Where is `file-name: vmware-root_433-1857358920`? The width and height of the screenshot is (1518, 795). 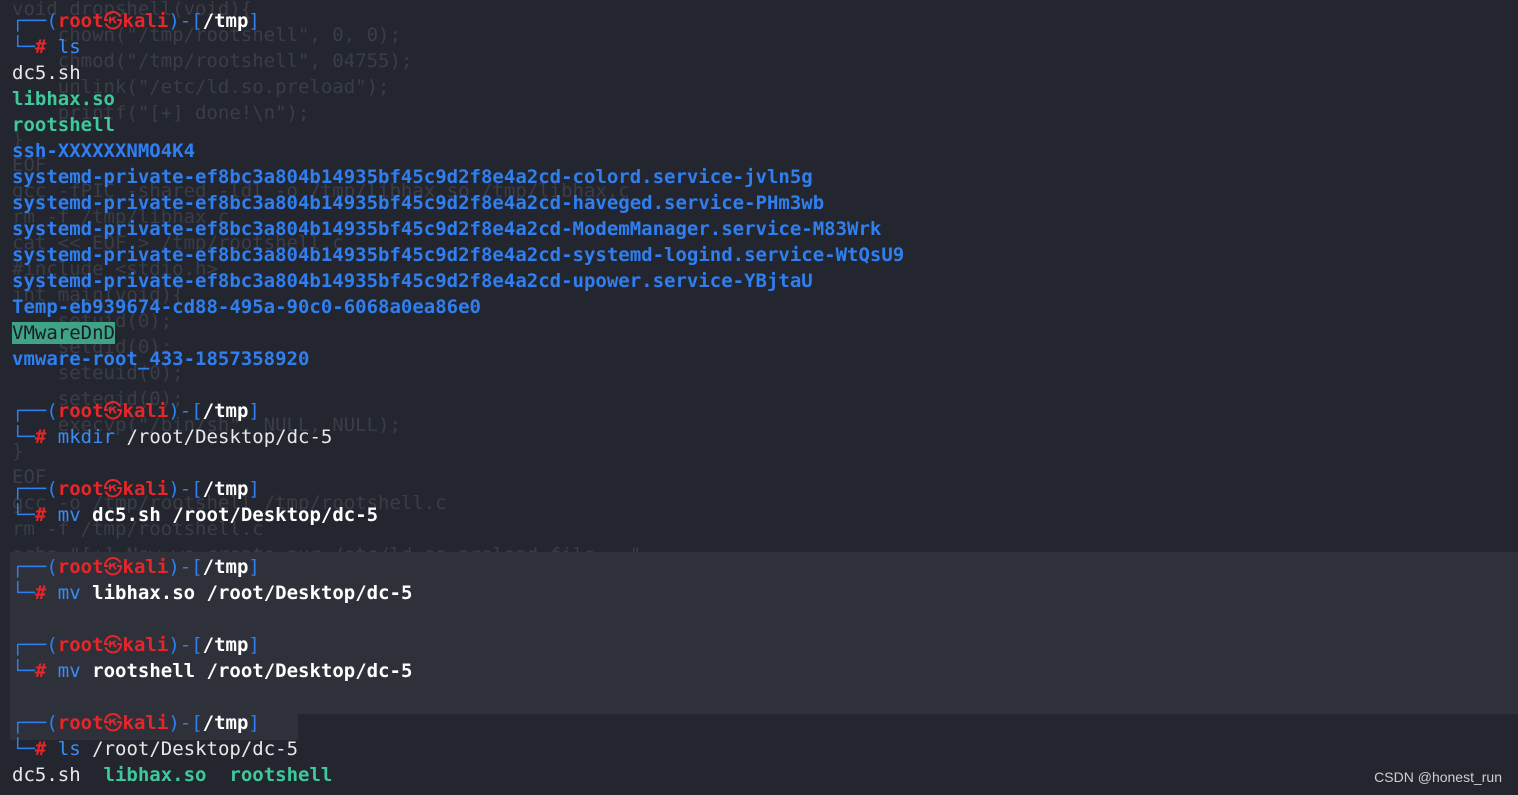
file-name: vmware-root_433-1857358920 is located at coordinates (161, 359).